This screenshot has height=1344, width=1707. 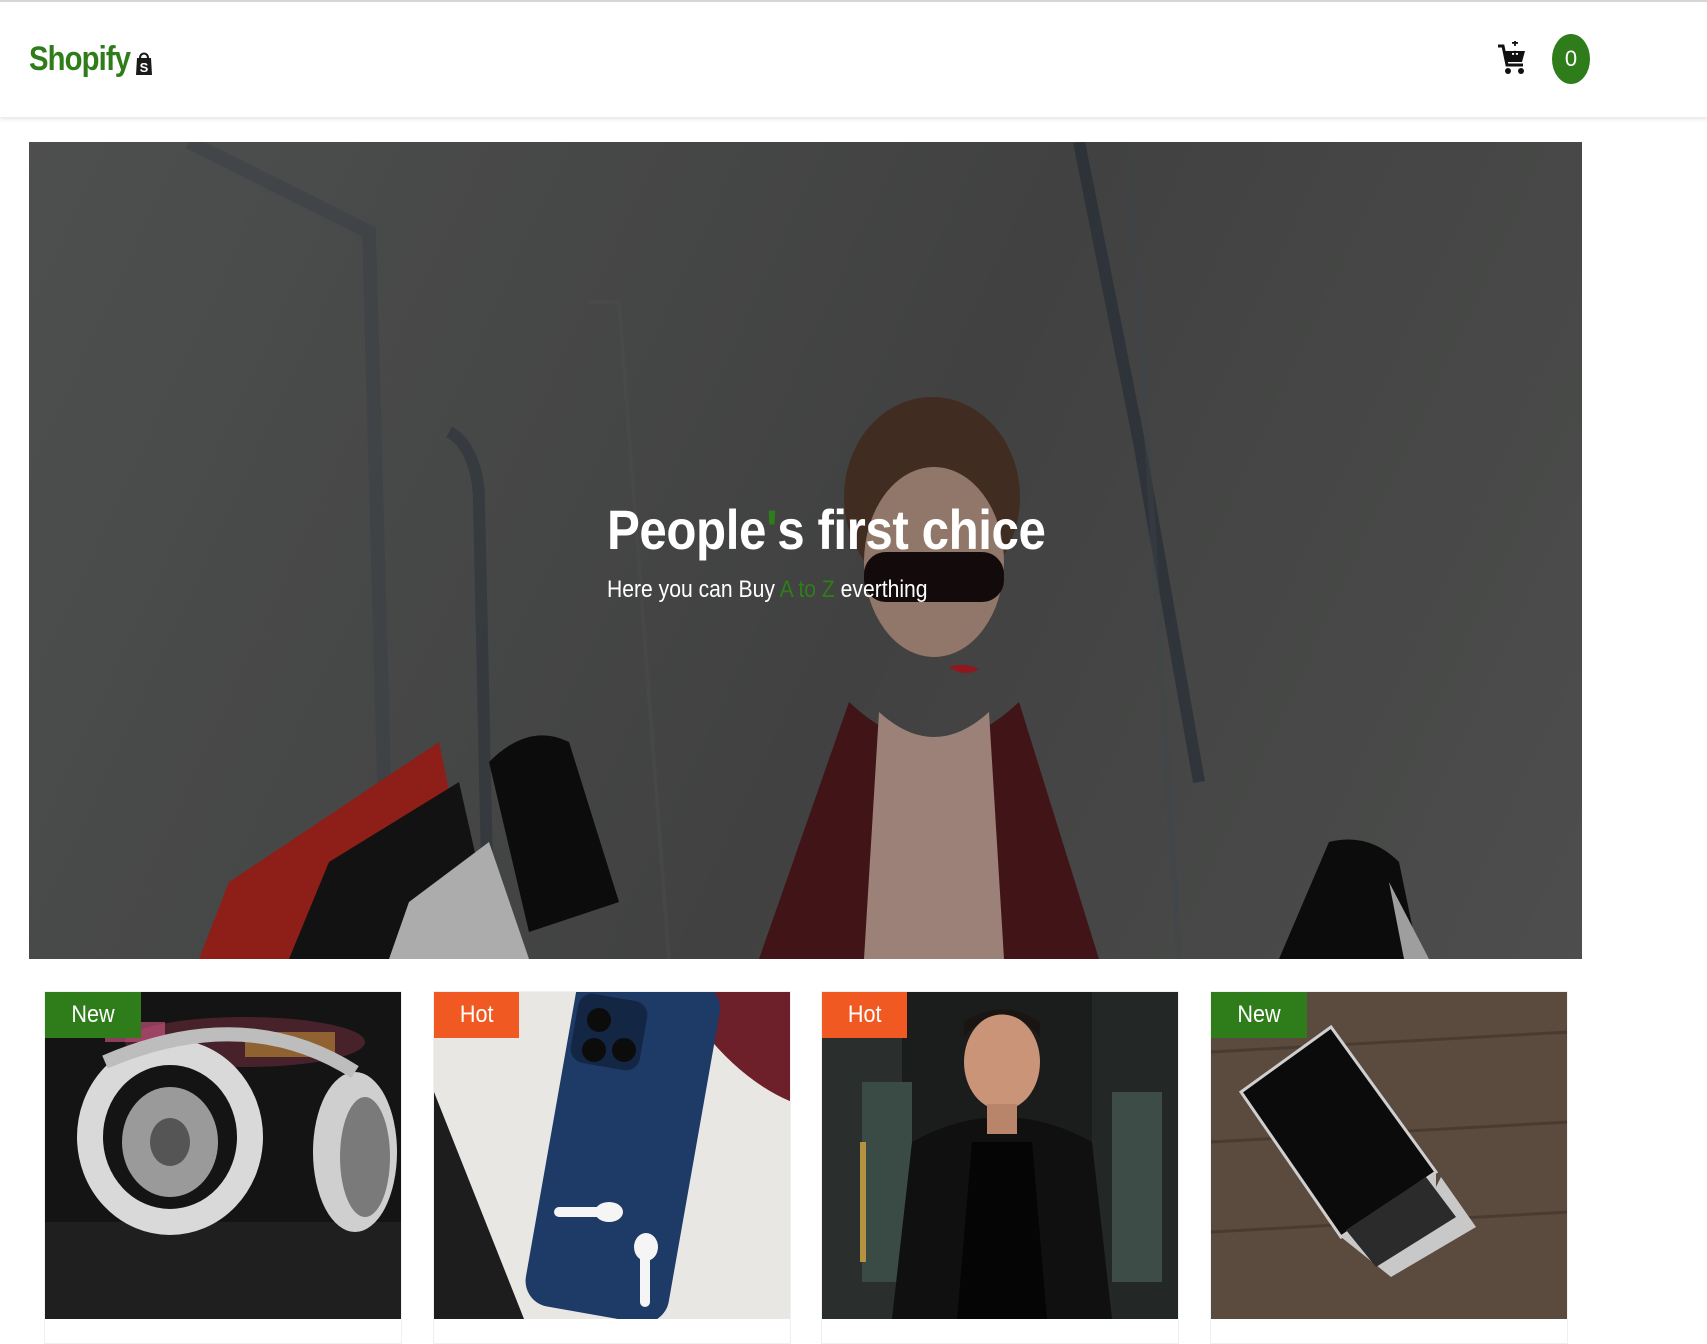 What do you see at coordinates (911, 529) in the screenshot?
I see `hero-title-part: s first chice` at bounding box center [911, 529].